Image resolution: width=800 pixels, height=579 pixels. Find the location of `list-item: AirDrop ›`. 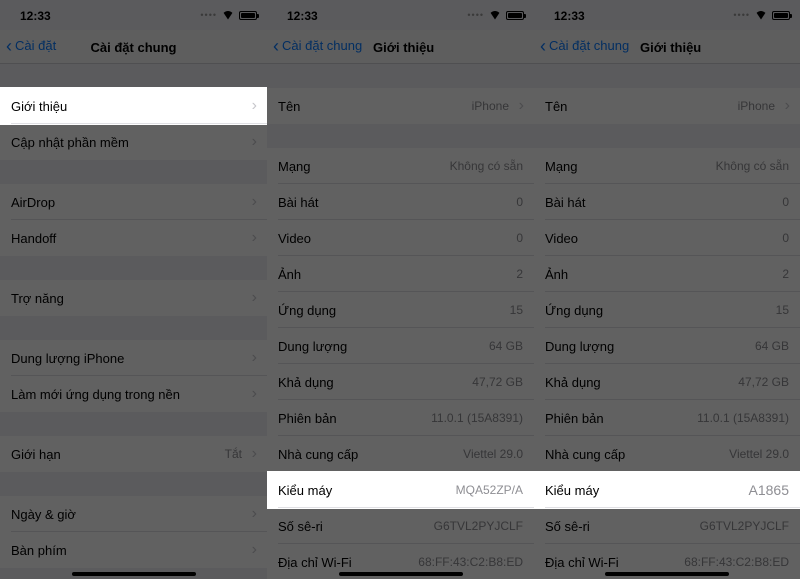

list-item: AirDrop › is located at coordinates (133, 202).